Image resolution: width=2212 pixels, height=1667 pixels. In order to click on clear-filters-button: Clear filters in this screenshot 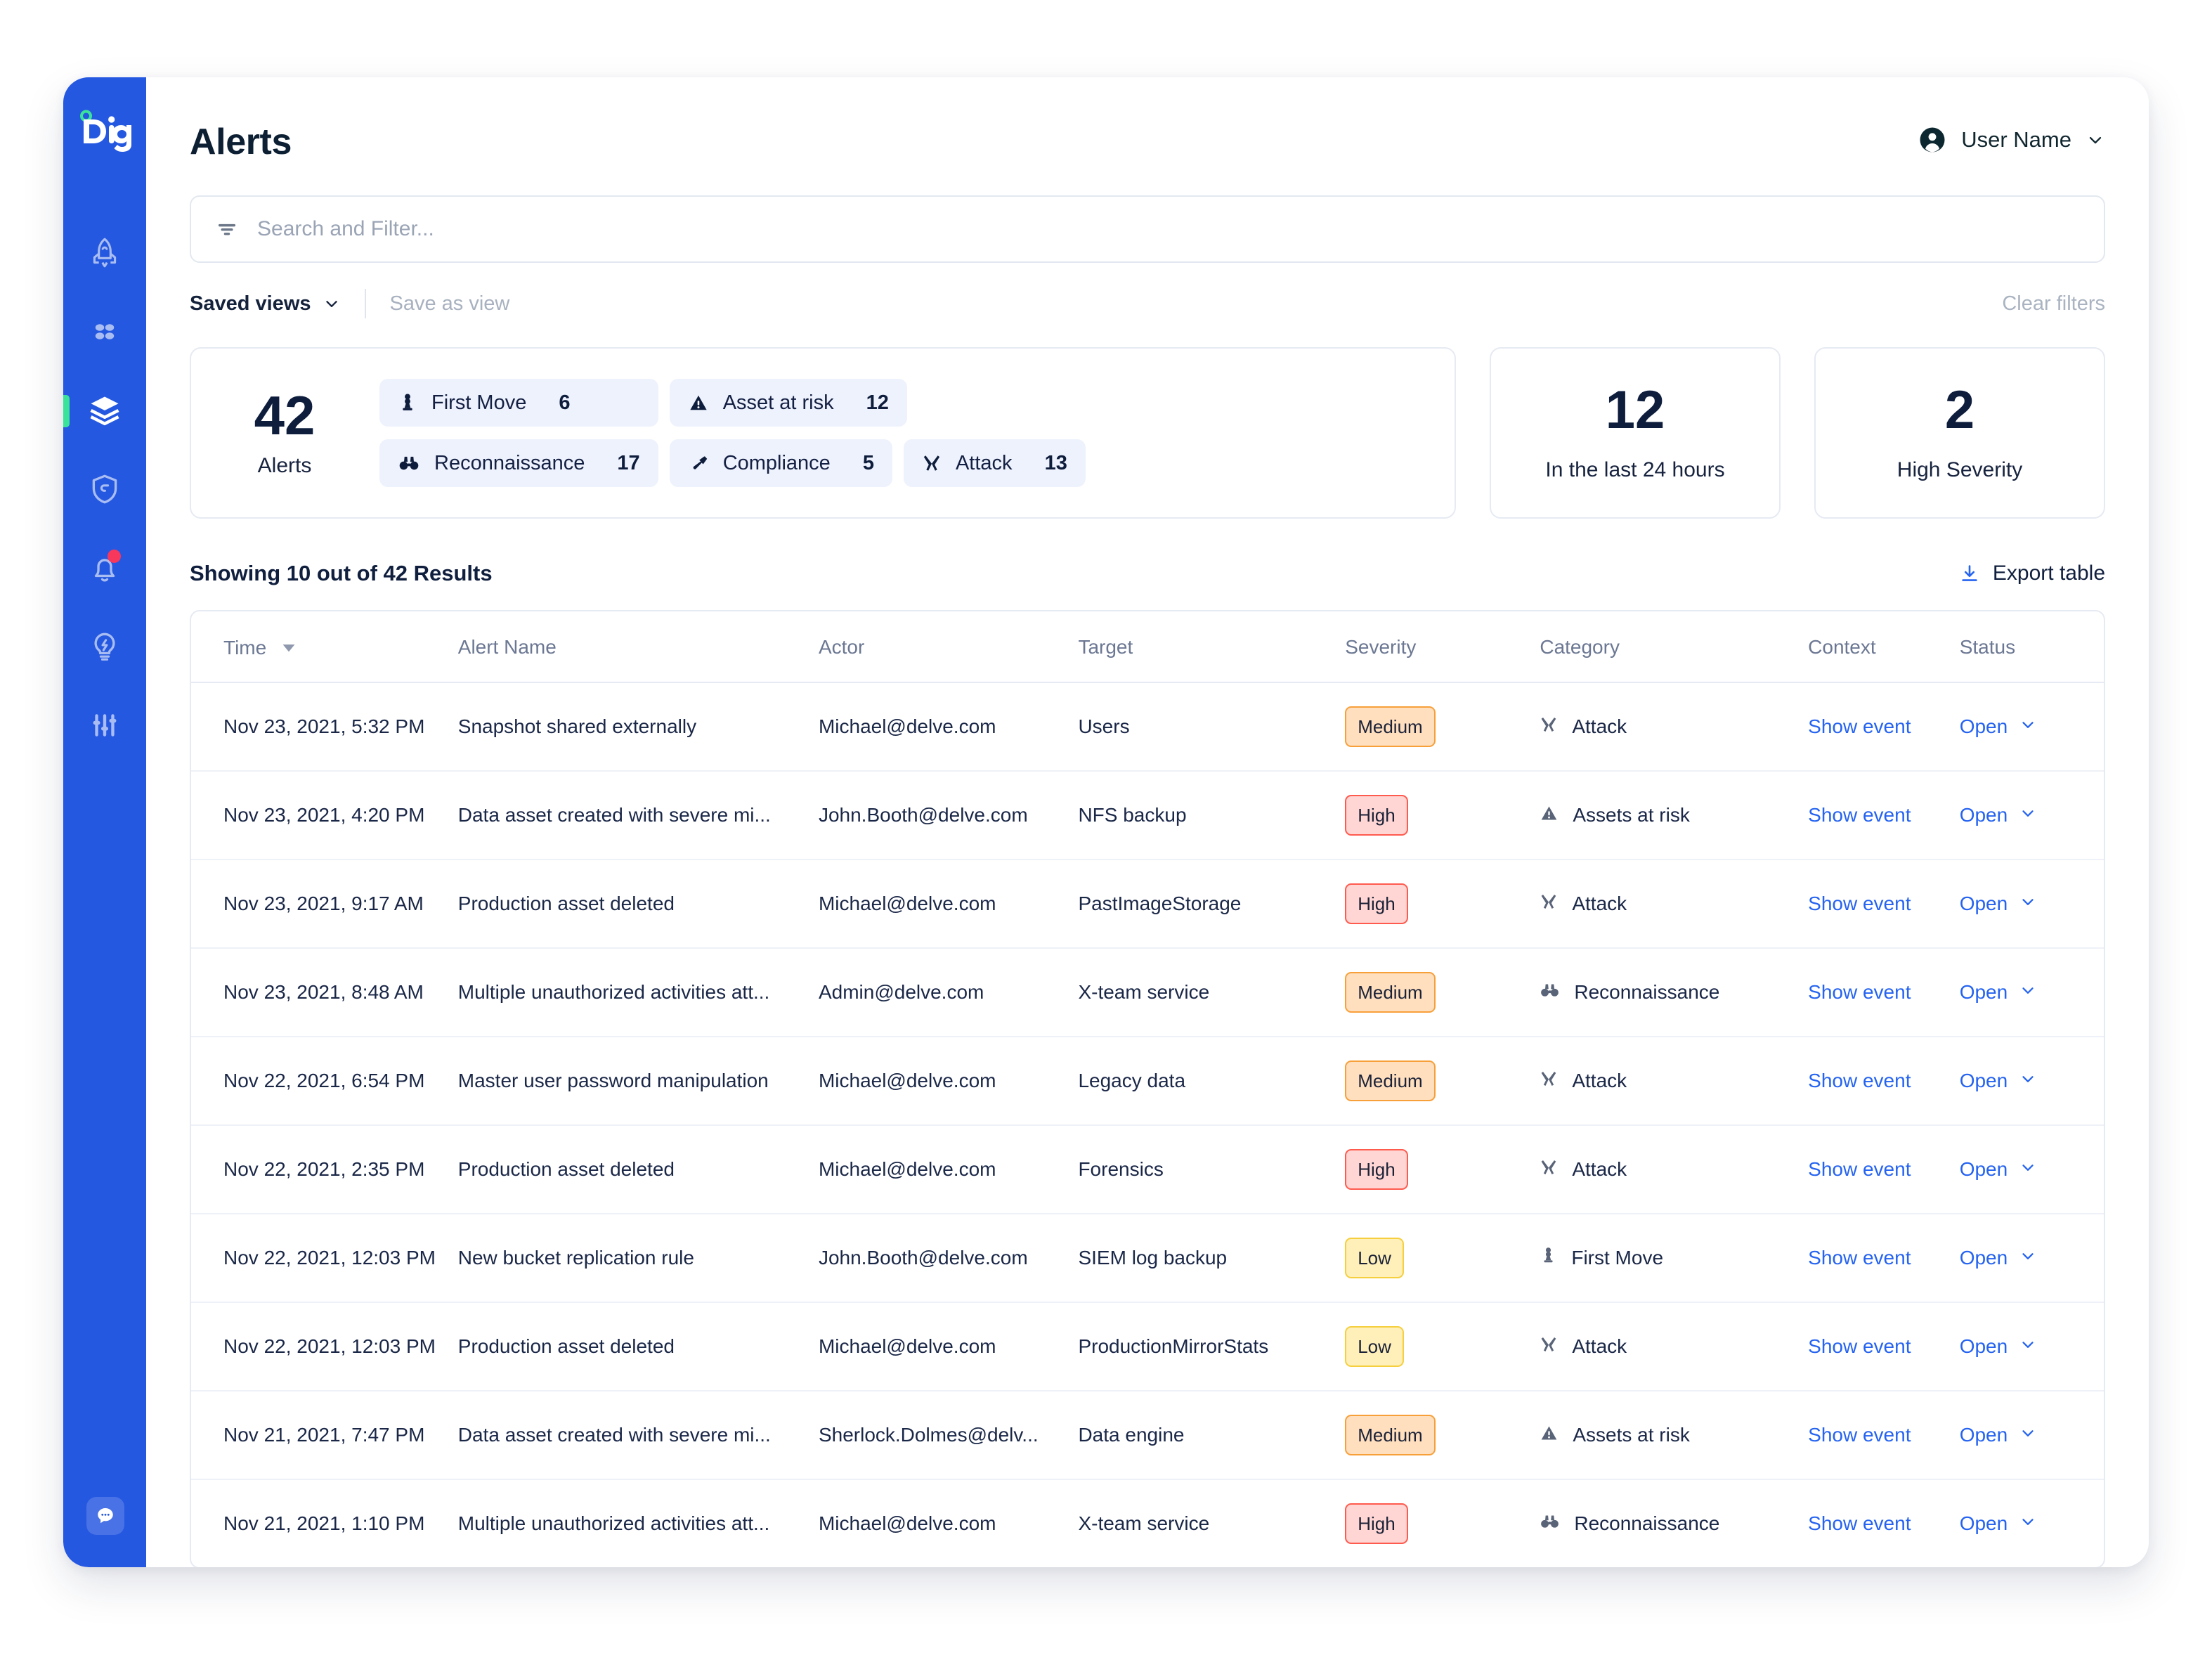, I will do `click(2053, 304)`.